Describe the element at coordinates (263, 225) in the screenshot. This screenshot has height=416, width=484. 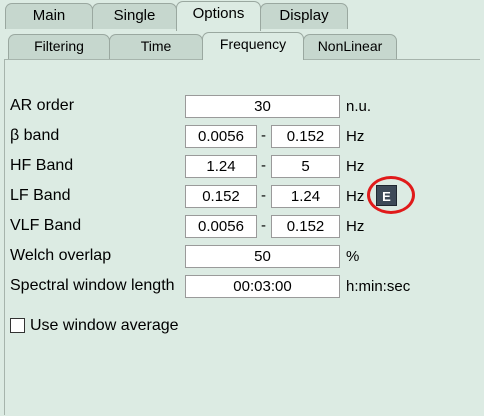
I see `vlf-band-dash: -` at that location.